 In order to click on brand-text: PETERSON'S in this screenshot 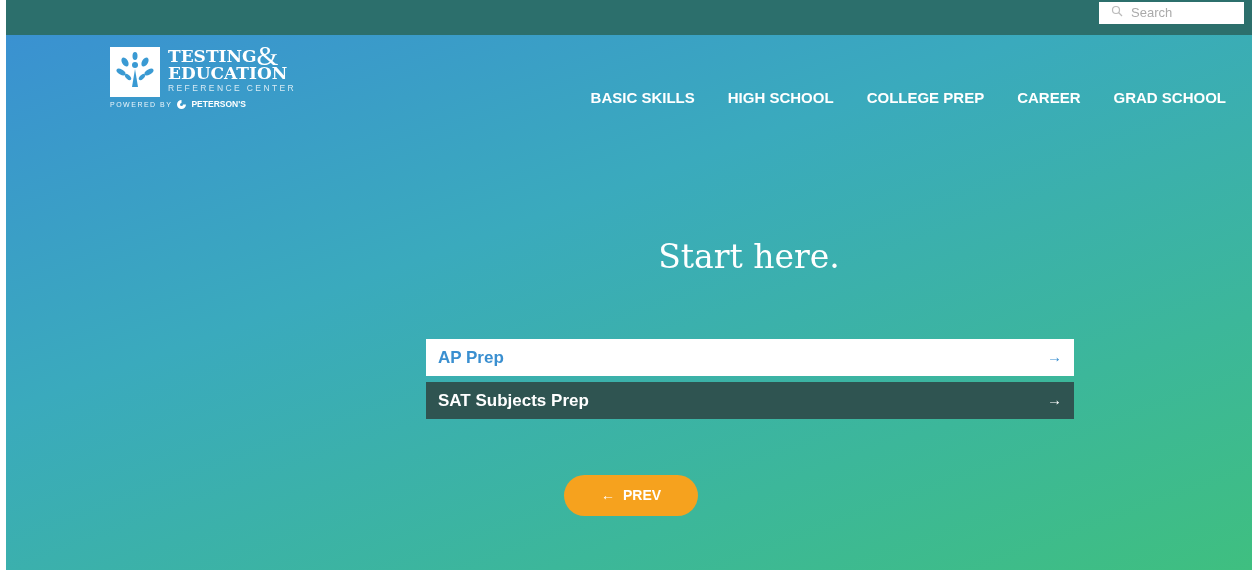, I will do `click(218, 104)`.